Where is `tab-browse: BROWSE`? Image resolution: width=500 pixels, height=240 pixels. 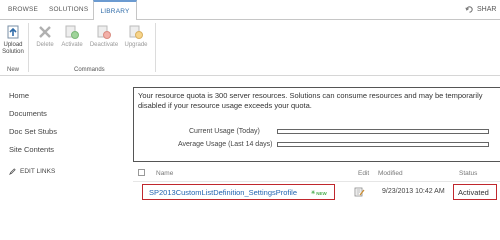
tab-browse: BROWSE is located at coordinates (23, 9).